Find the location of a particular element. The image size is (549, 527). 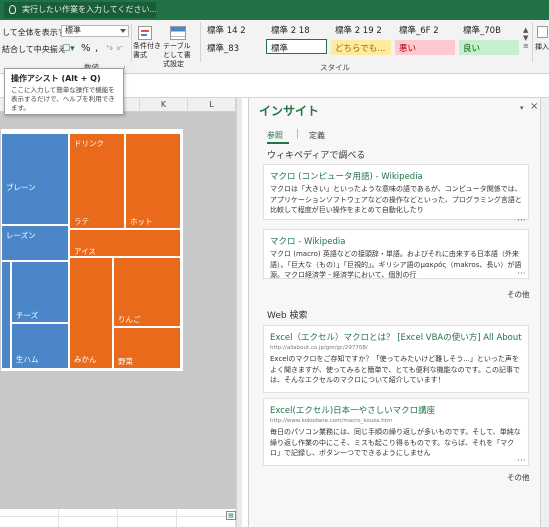

tile-label: 野菜 is located at coordinates (125, 361).